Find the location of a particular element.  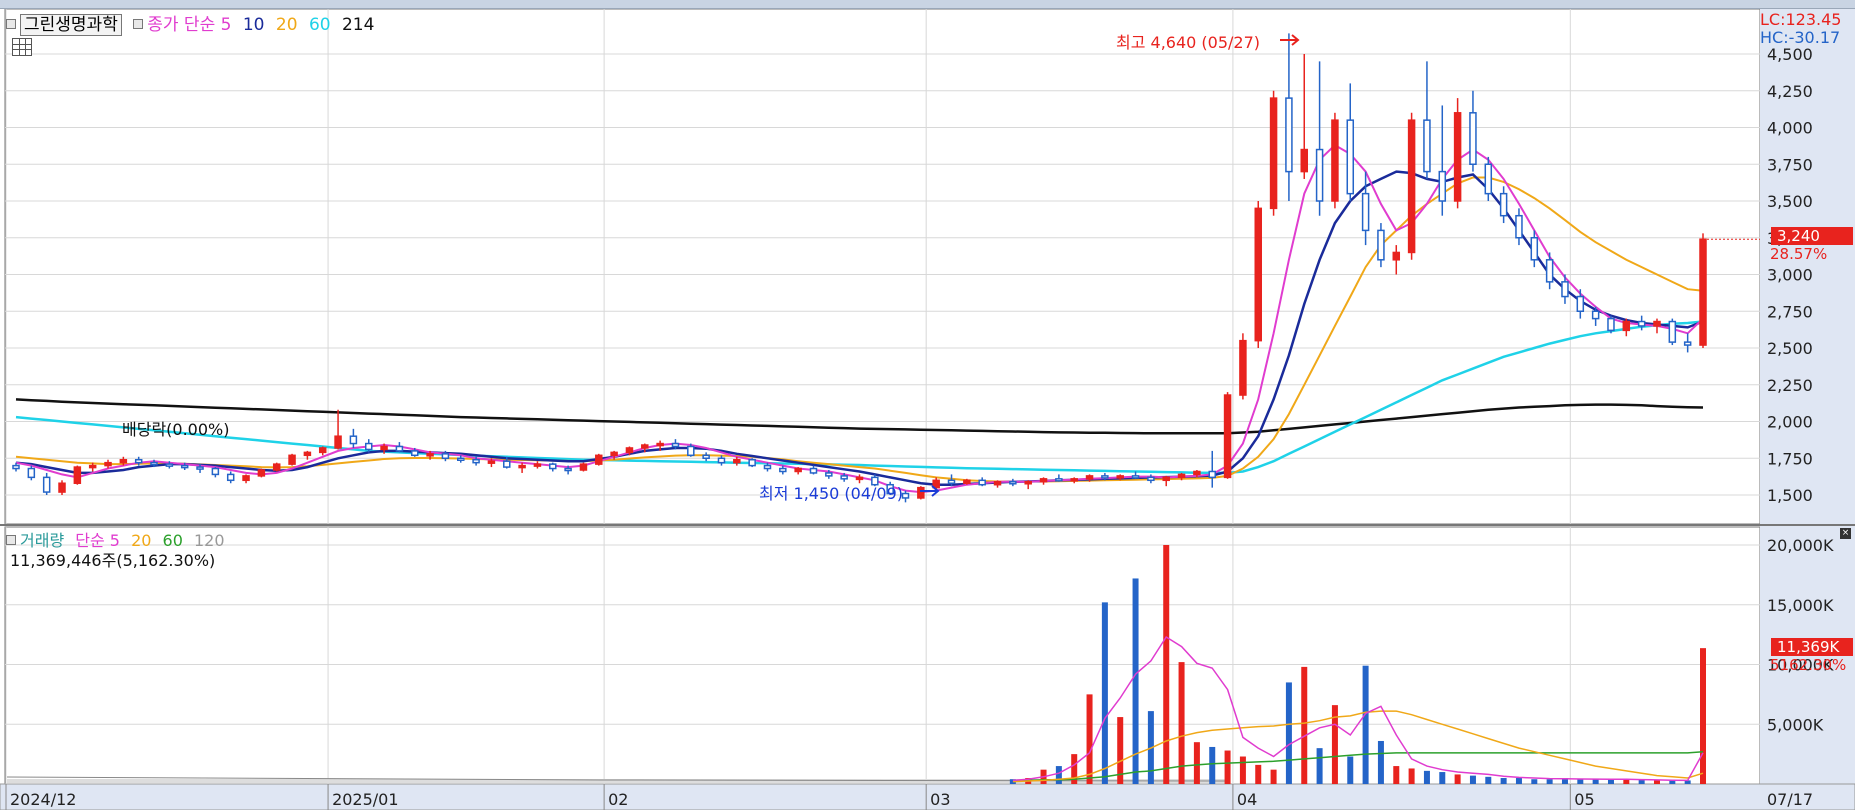

price-tick-label: 4,000 is located at coordinates (1790, 128).